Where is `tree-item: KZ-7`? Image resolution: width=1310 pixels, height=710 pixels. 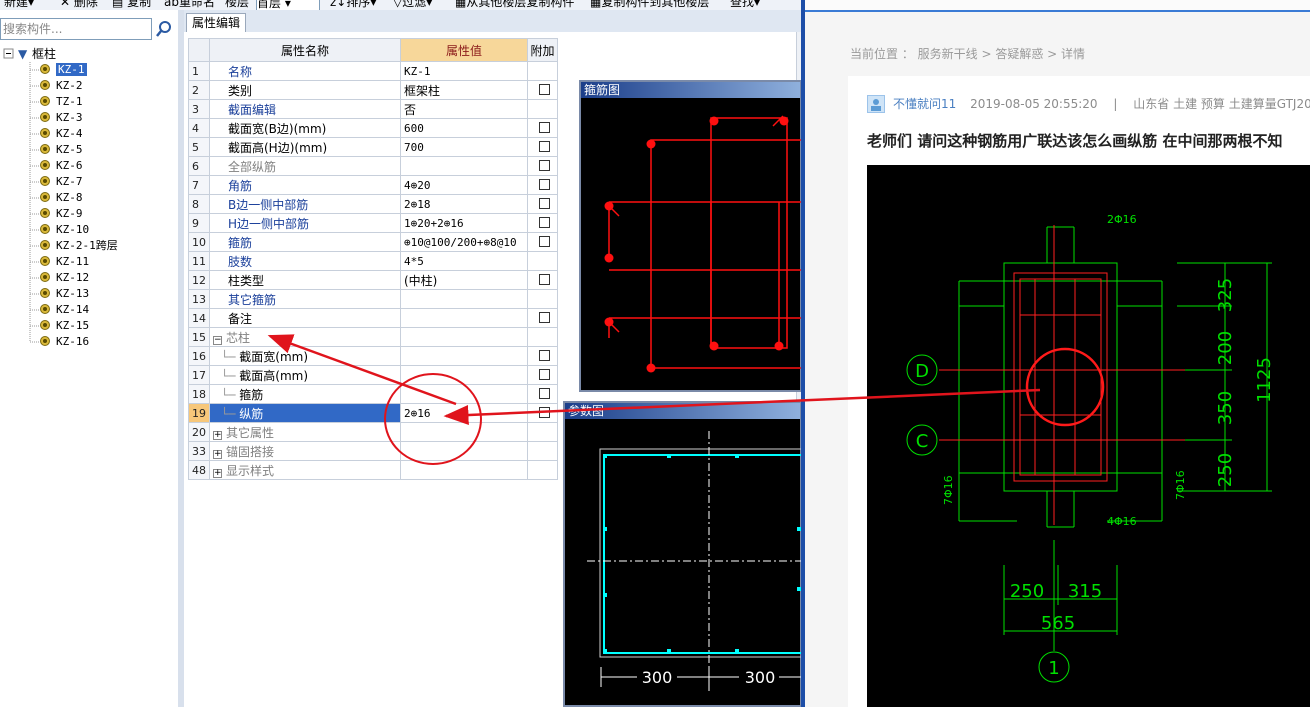
tree-item: KZ-7 is located at coordinates (61, 182).